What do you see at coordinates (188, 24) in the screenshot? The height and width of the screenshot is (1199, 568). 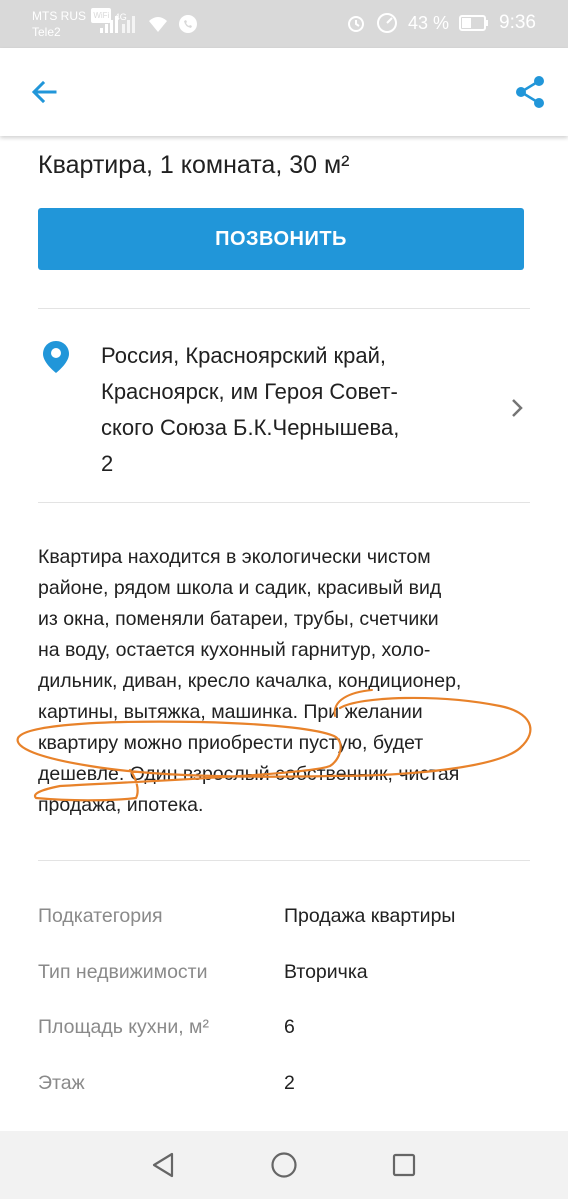 I see `whatsapp-icon` at bounding box center [188, 24].